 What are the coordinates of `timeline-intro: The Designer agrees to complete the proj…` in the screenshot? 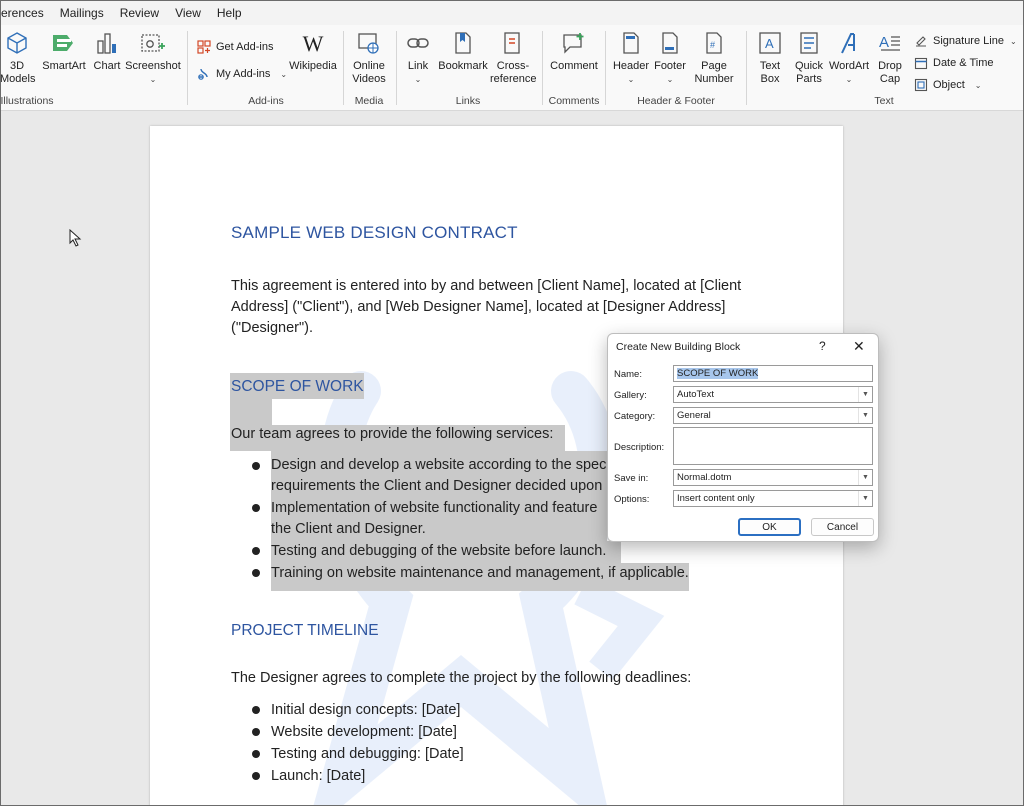 It's located at (461, 678).